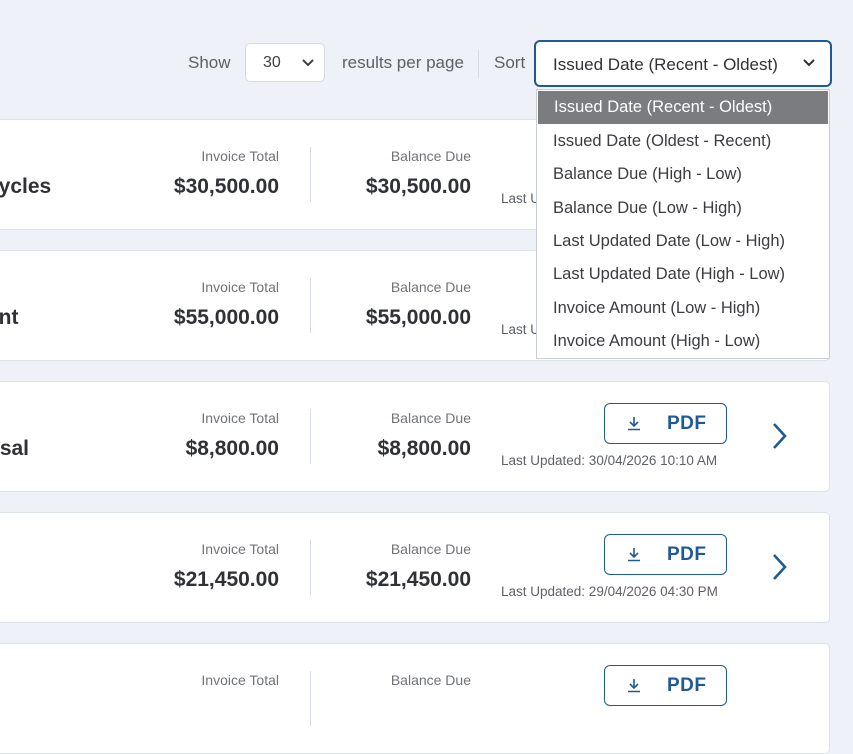  What do you see at coordinates (403, 62) in the screenshot?
I see `results-per-page-label: results per page` at bounding box center [403, 62].